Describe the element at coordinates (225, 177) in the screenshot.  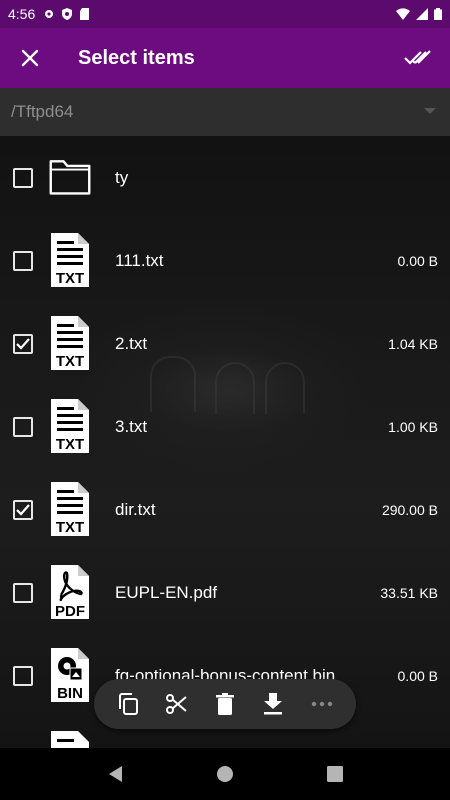
I see `list-item: ty` at that location.